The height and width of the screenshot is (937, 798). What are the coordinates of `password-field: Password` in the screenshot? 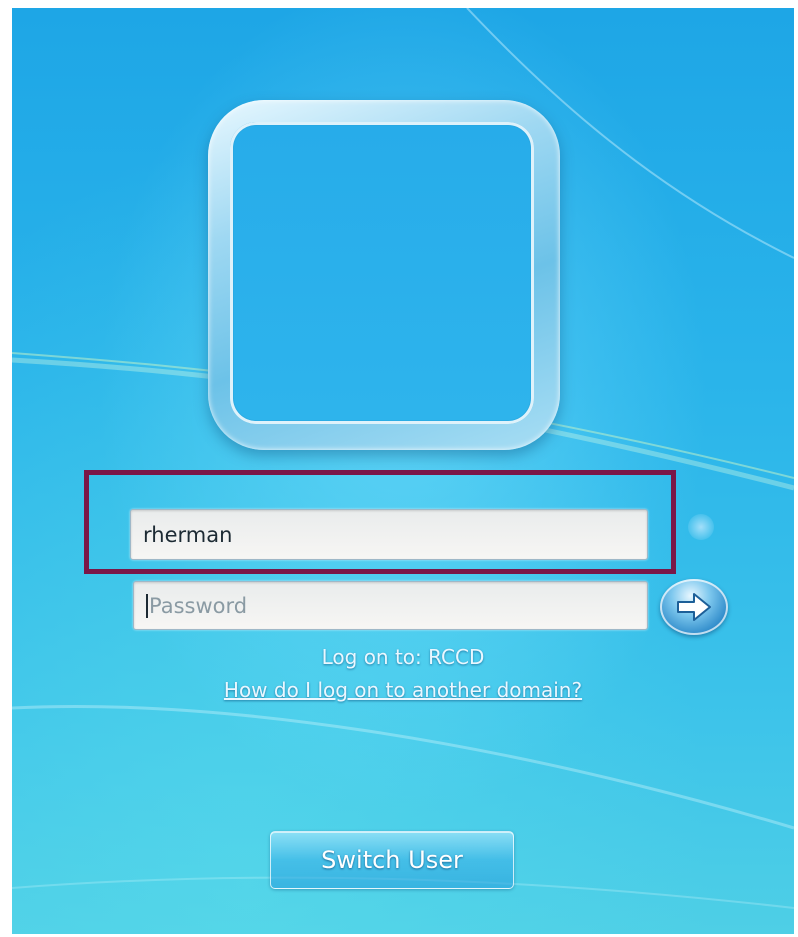 It's located at (390, 605).